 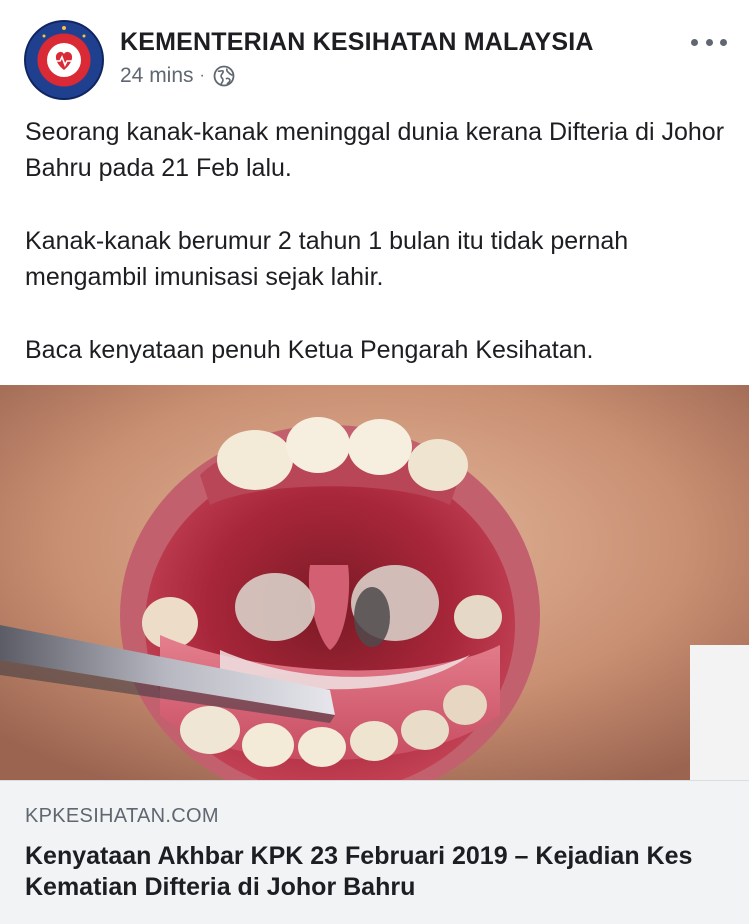 I want to click on more-options-icon, so click(x=709, y=42).